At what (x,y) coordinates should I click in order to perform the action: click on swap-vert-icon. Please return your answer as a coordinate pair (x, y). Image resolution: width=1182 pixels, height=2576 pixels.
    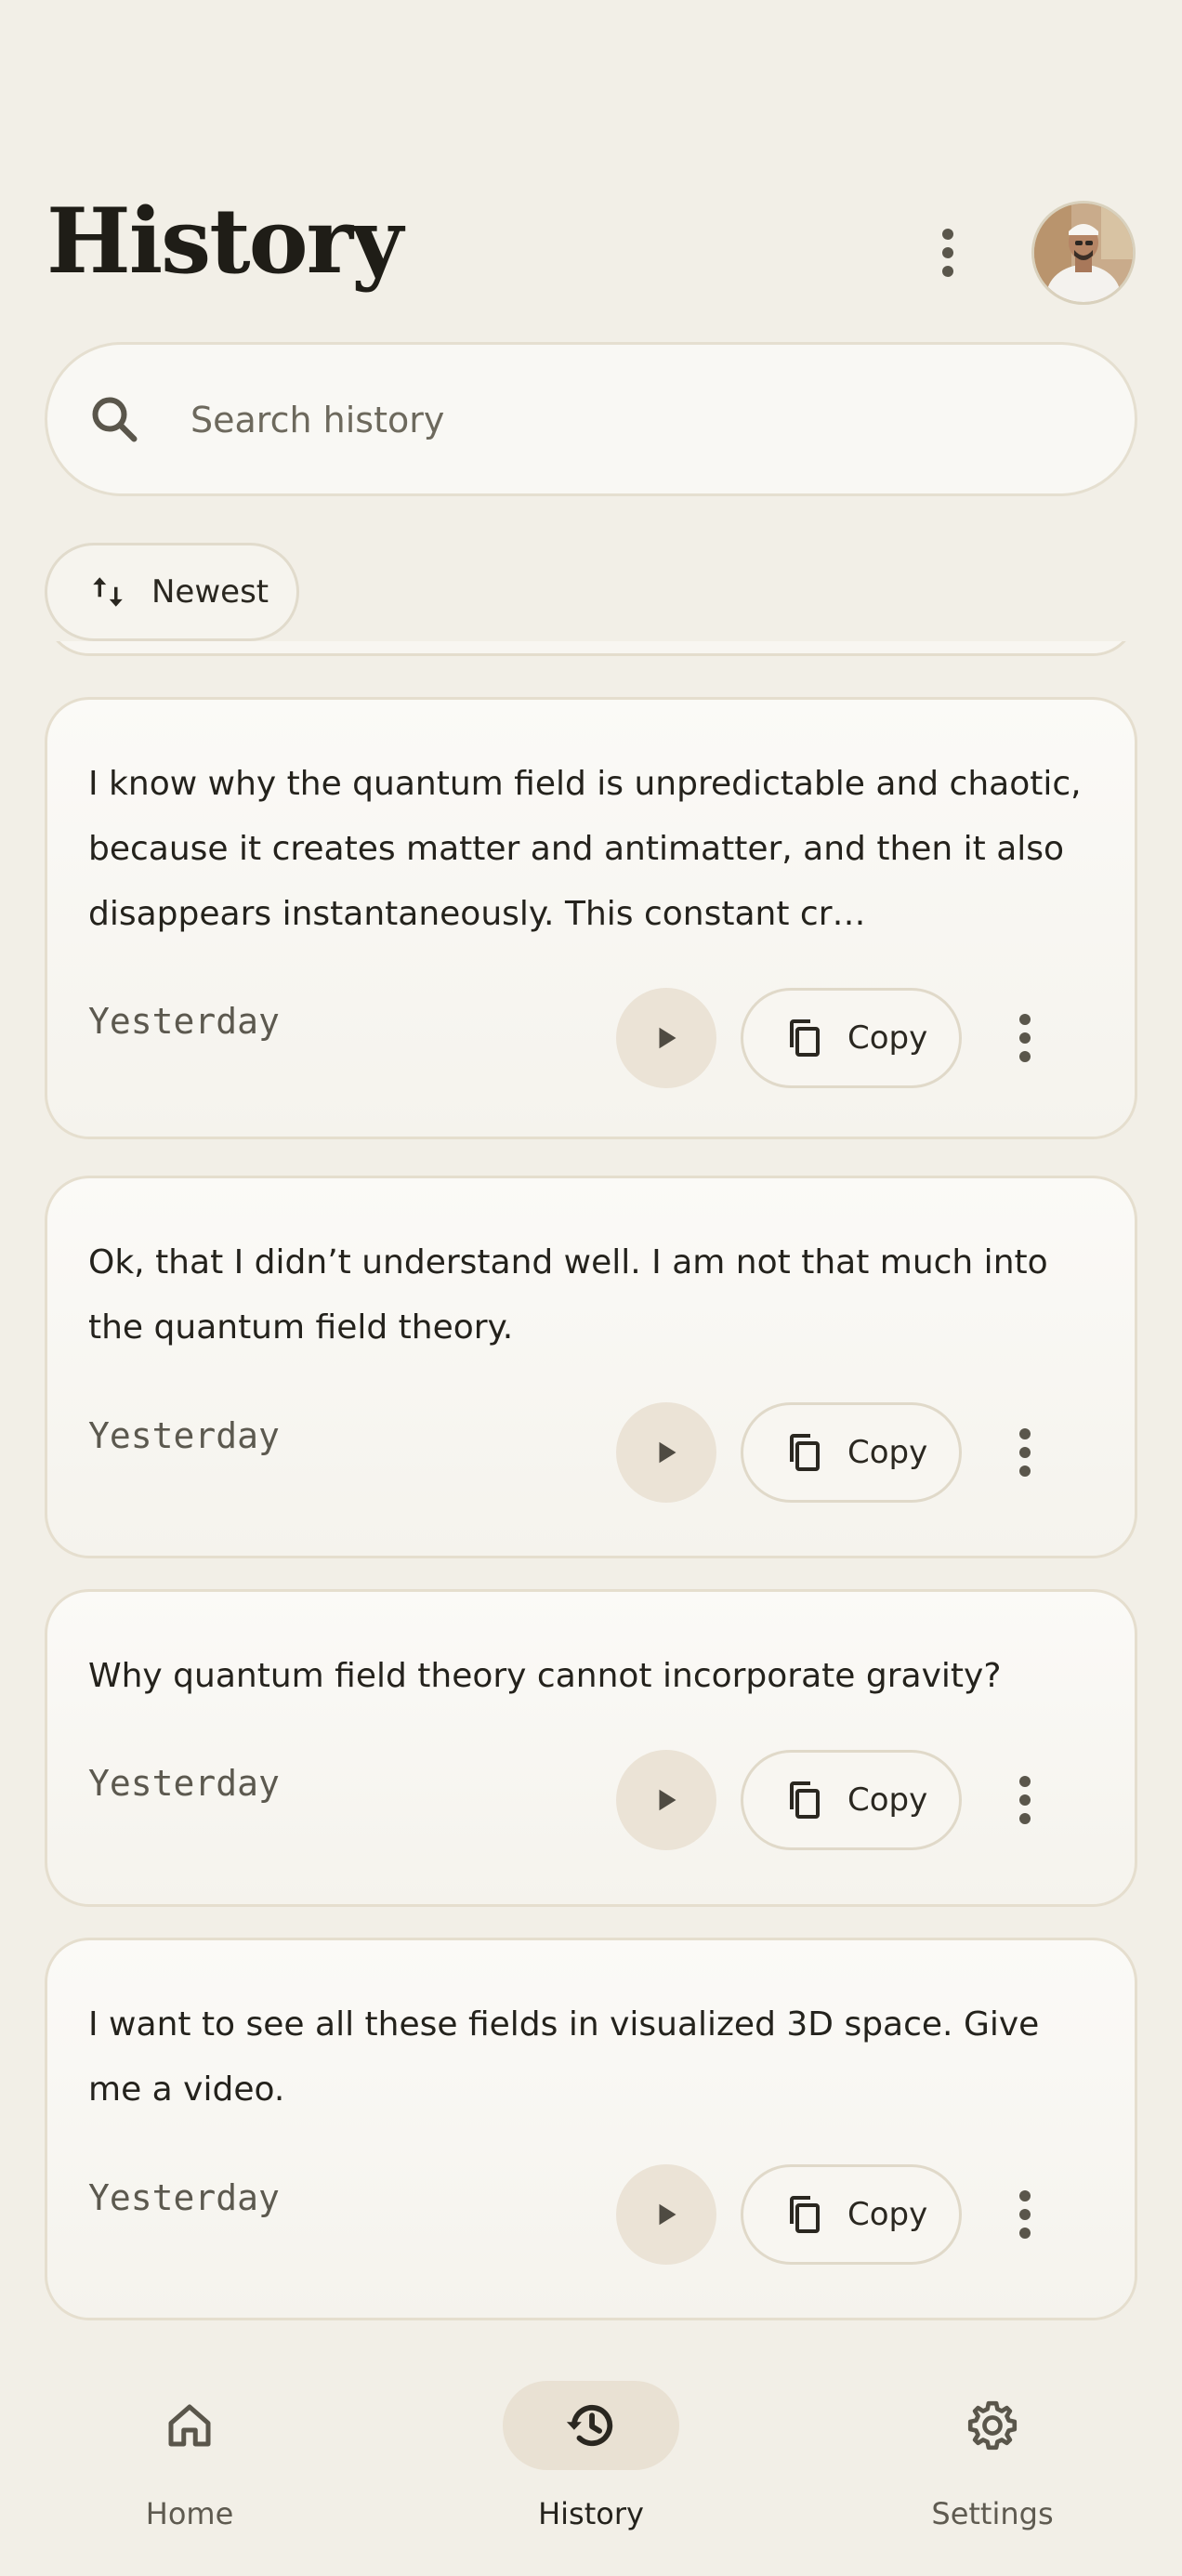
    Looking at the image, I should click on (108, 592).